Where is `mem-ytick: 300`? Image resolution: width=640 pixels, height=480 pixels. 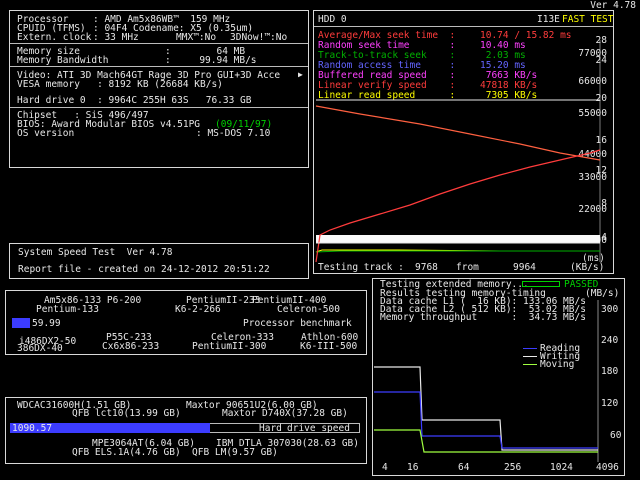 mem-ytick: 300 is located at coordinates (610, 309).